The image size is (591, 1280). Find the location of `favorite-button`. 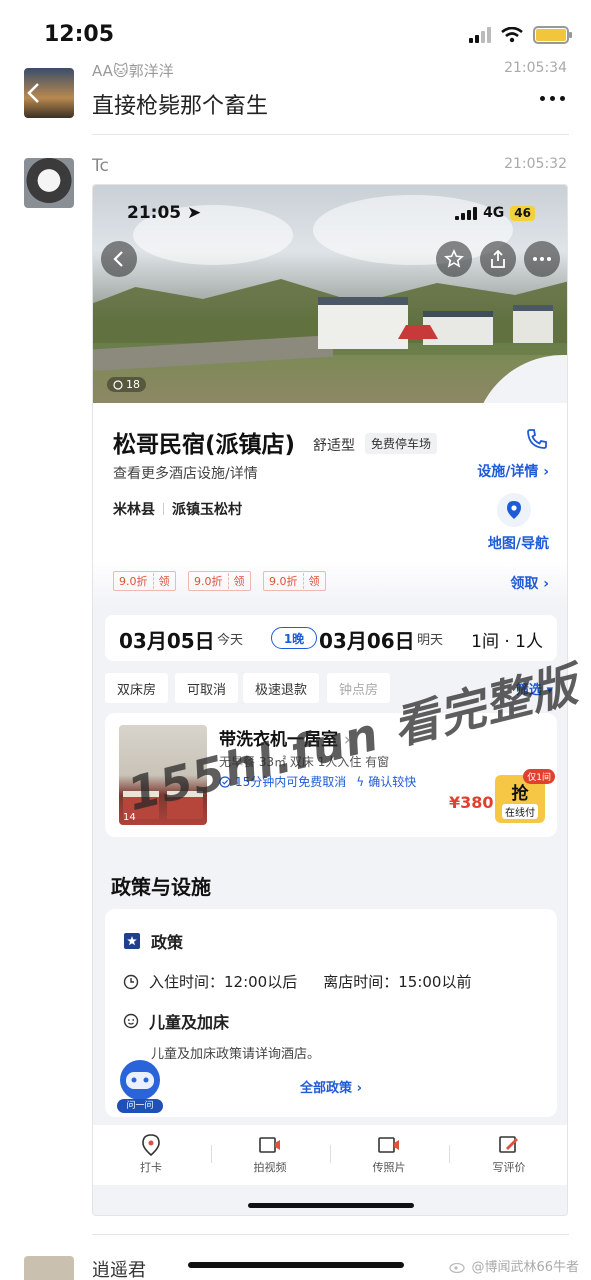

favorite-button is located at coordinates (454, 259).